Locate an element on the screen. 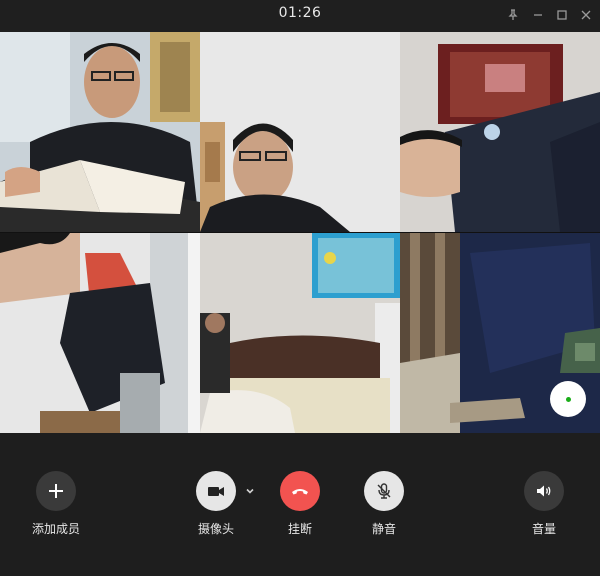 Image resolution: width=600 pixels, height=576 pixels. add-member-button is located at coordinates (56, 491).